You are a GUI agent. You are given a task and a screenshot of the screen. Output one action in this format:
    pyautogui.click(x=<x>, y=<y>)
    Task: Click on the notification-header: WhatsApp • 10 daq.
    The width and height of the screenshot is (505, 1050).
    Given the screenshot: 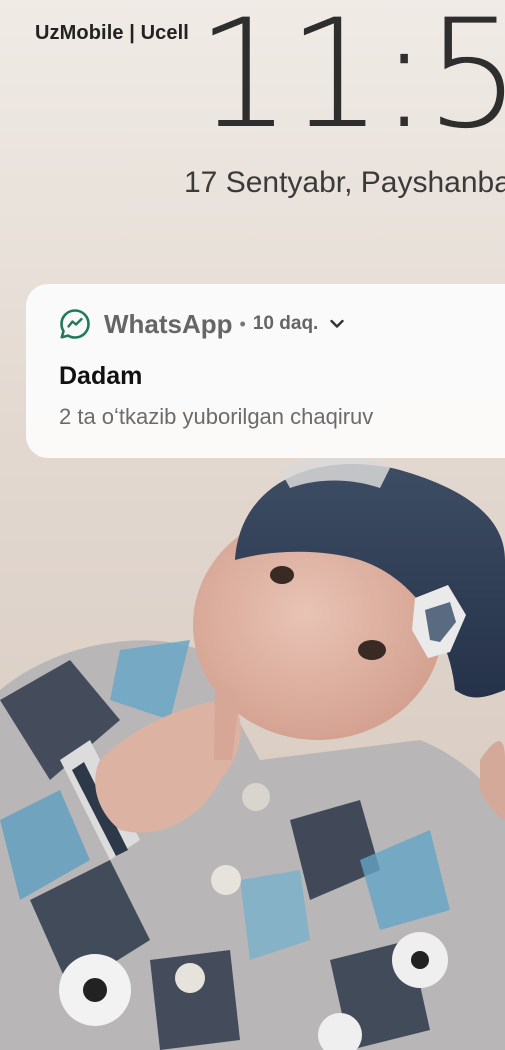 What is the action you would take?
    pyautogui.click(x=202, y=324)
    